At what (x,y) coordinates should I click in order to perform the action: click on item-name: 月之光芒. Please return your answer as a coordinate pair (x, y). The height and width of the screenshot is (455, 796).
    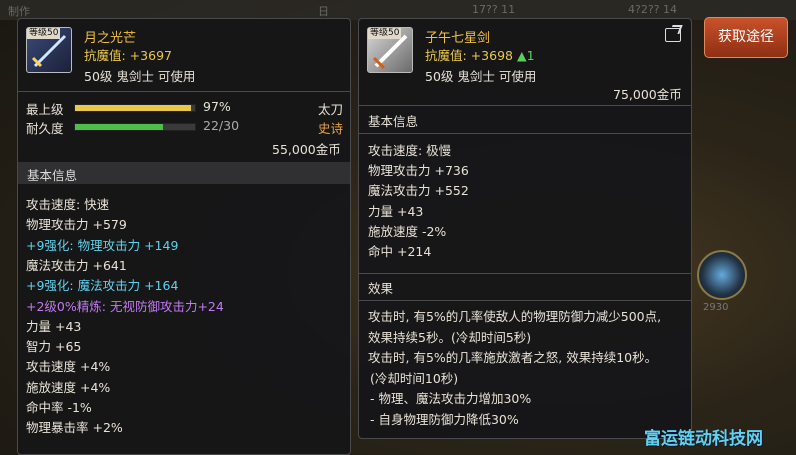
    Looking at the image, I should click on (110, 38).